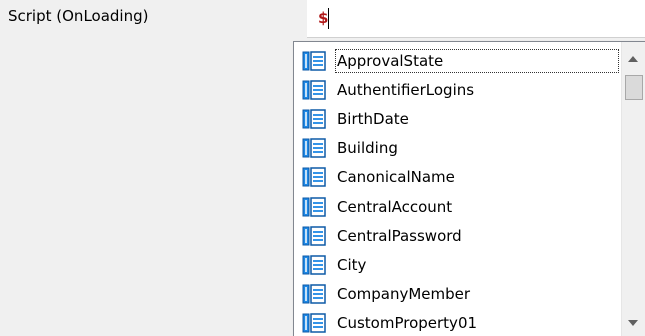 Image resolution: width=645 pixels, height=336 pixels. What do you see at coordinates (352, 264) in the screenshot?
I see `autocomplete-item-label: City` at bounding box center [352, 264].